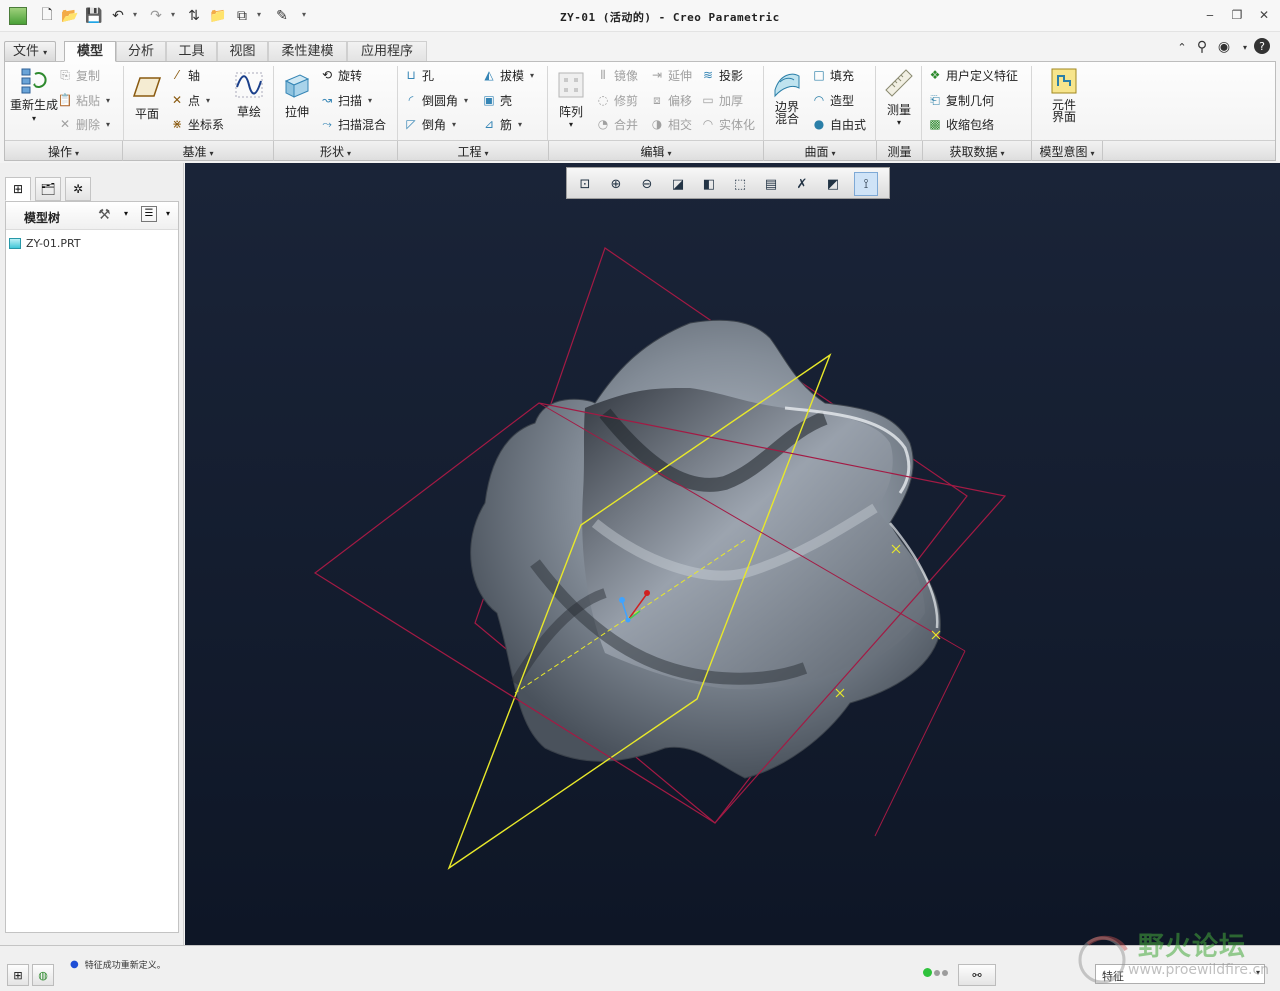 This screenshot has height=991, width=1280. What do you see at coordinates (721, 75) in the screenshot?
I see `project-button: ≋ 投影` at bounding box center [721, 75].